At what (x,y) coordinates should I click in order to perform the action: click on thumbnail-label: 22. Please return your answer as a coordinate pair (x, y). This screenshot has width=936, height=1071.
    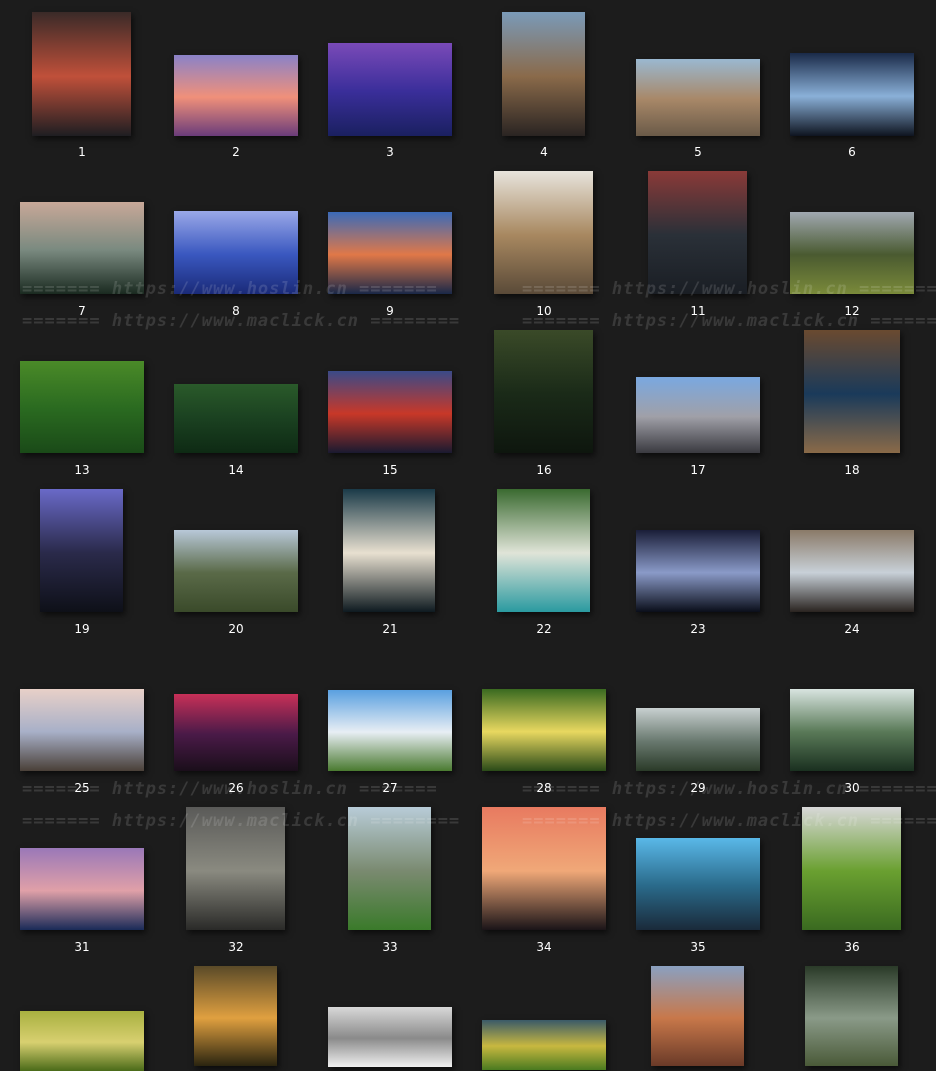
    Looking at the image, I should click on (544, 629).